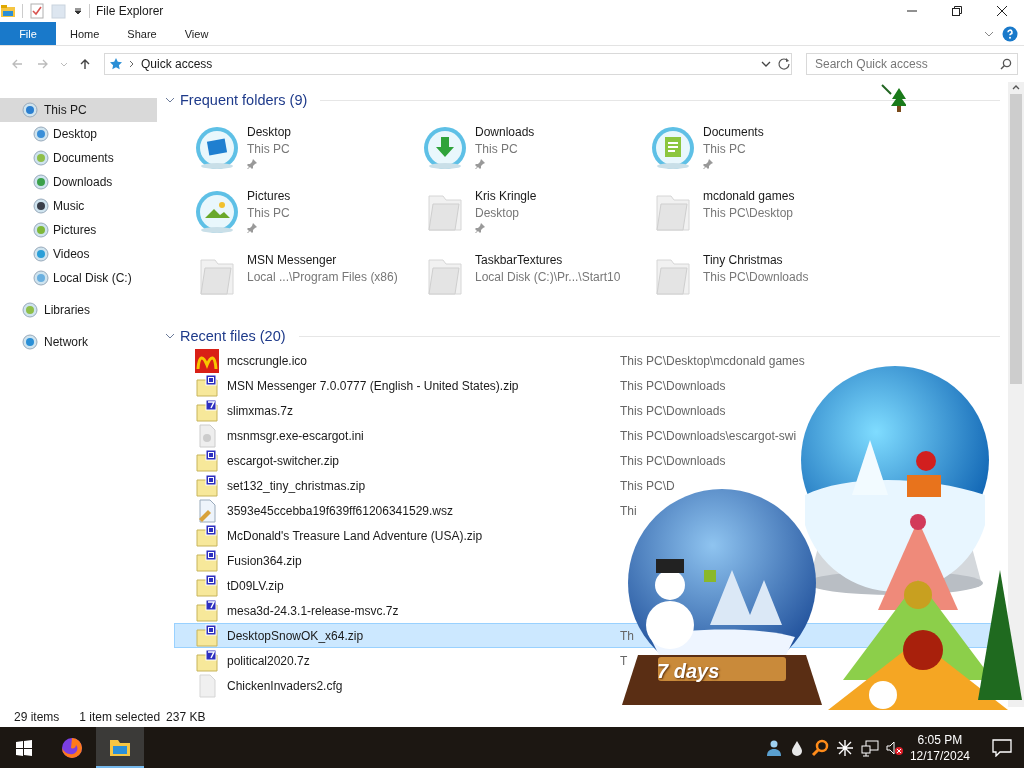 This screenshot has width=1024, height=768. I want to click on windows-logo-icon, so click(24, 747).